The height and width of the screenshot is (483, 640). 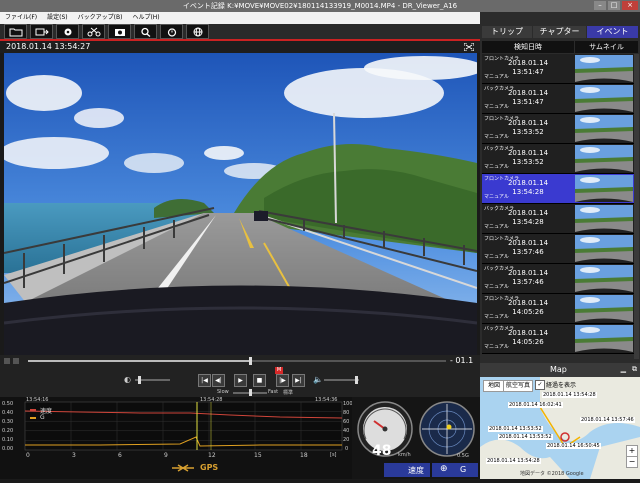 I want to click on map-type-aerial: 航空写真, so click(x=518, y=386).